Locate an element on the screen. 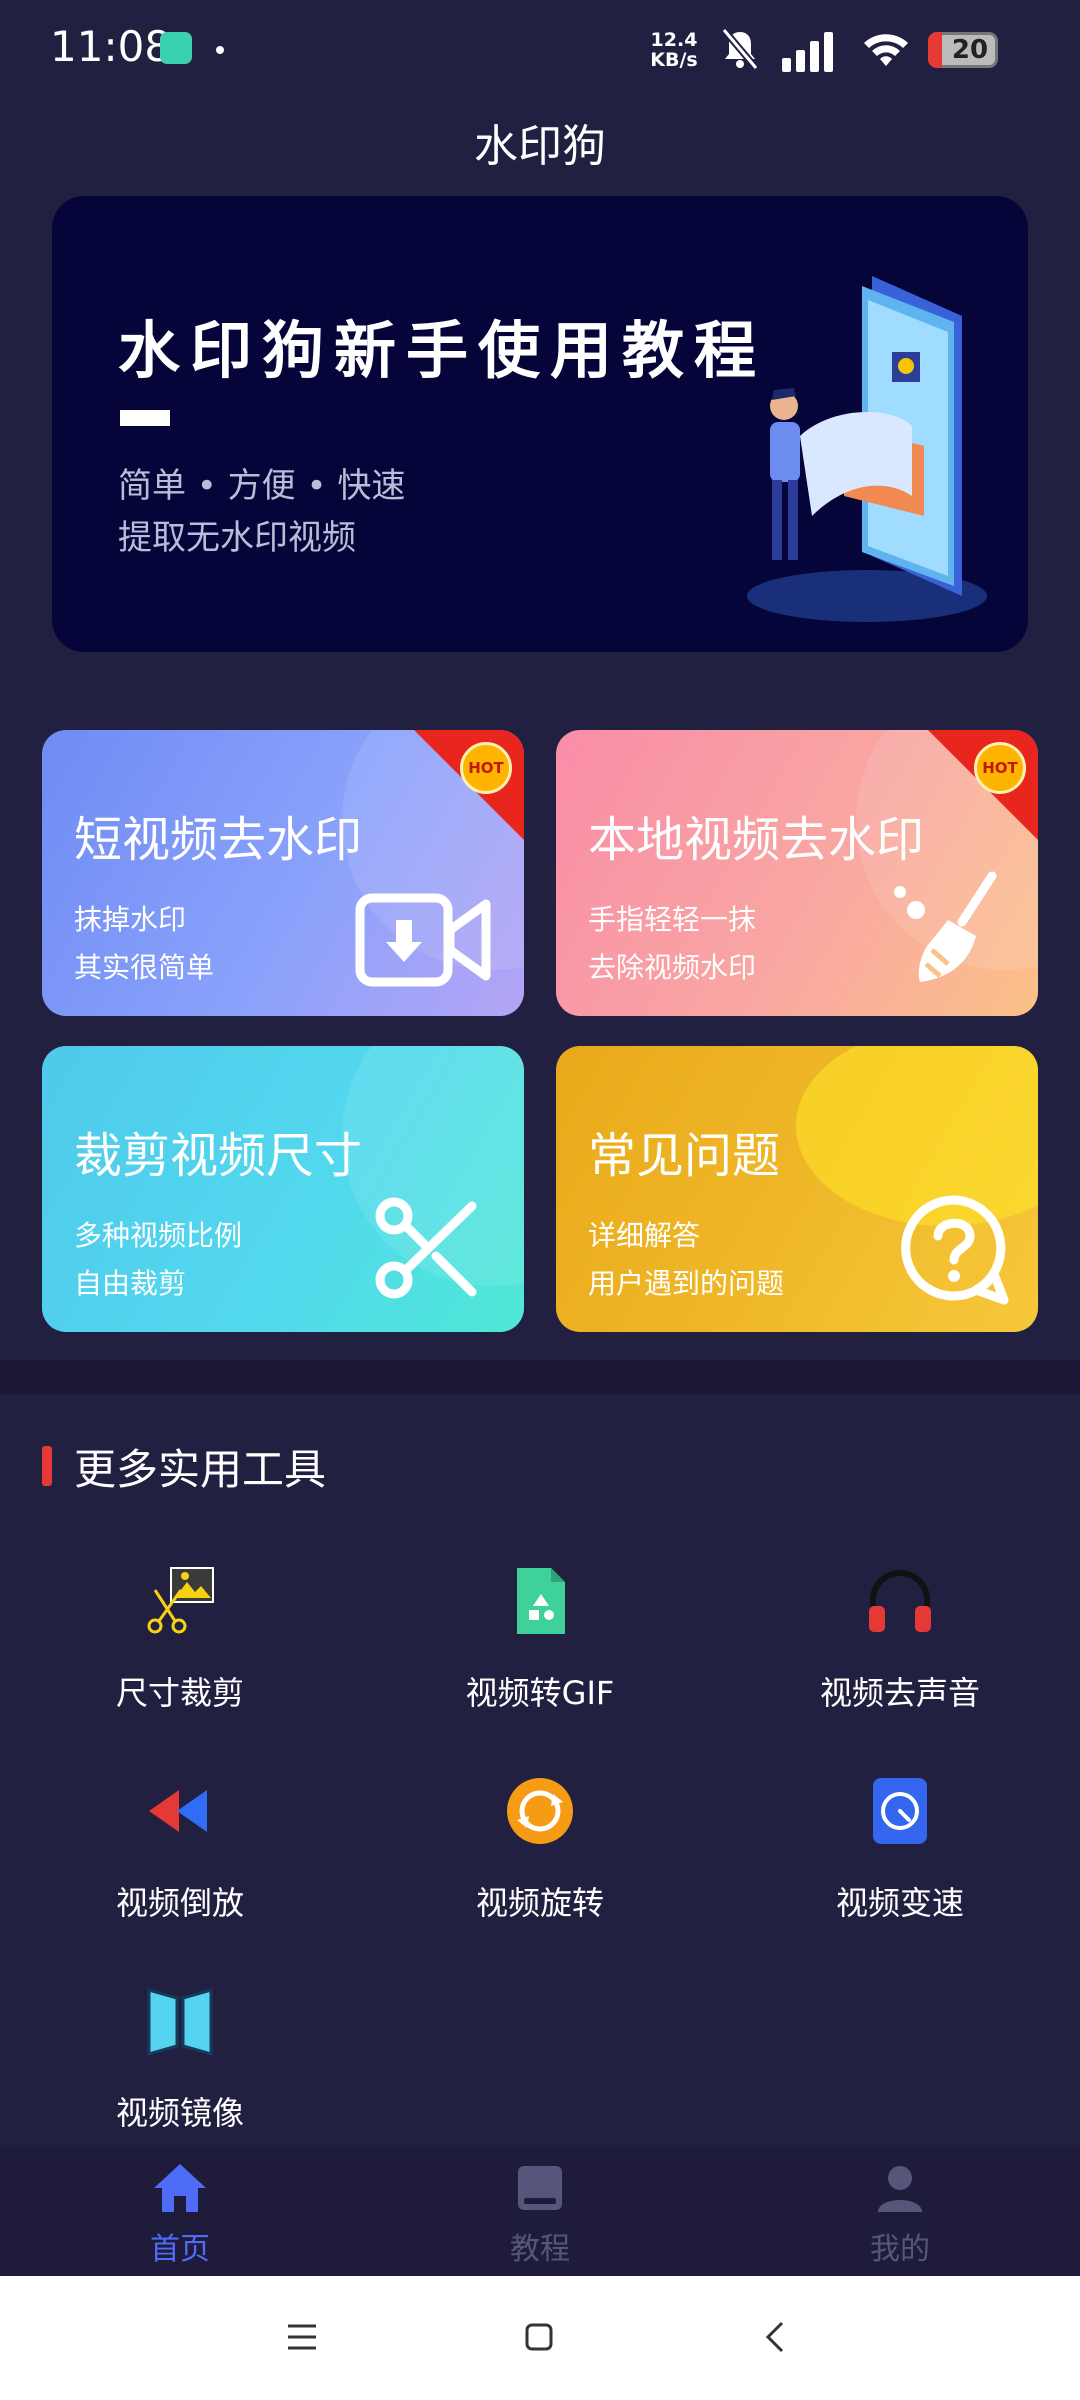 The image size is (1080, 2400). banner-title: 水印狗新手使用教程 is located at coordinates (442, 350).